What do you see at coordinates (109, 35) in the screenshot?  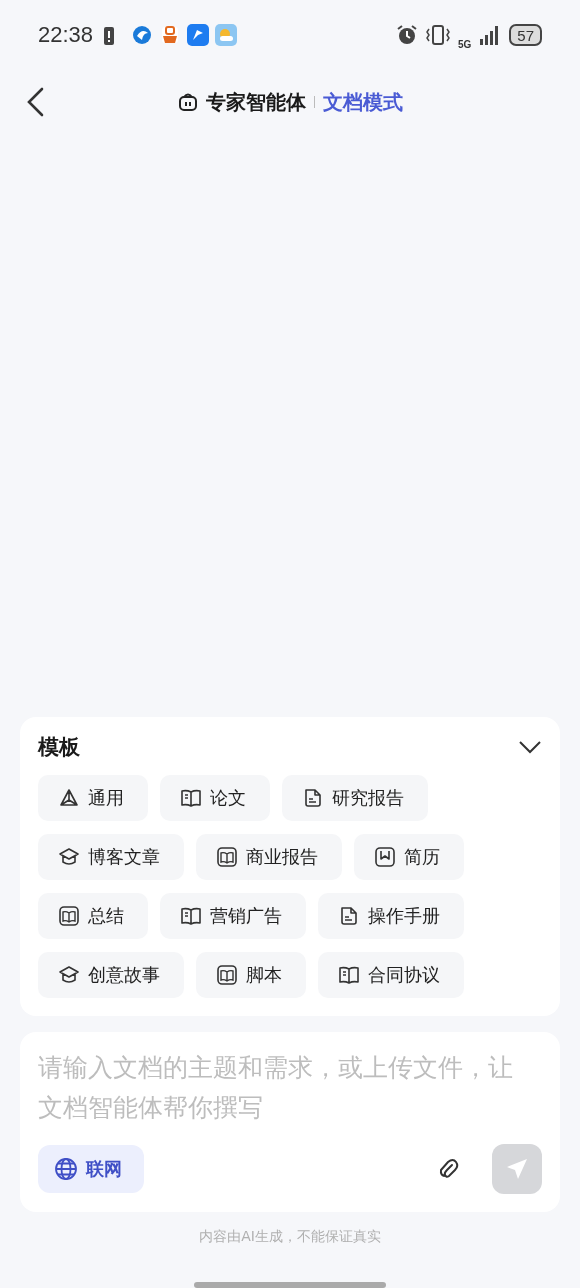 I see `battery-alert-icon` at bounding box center [109, 35].